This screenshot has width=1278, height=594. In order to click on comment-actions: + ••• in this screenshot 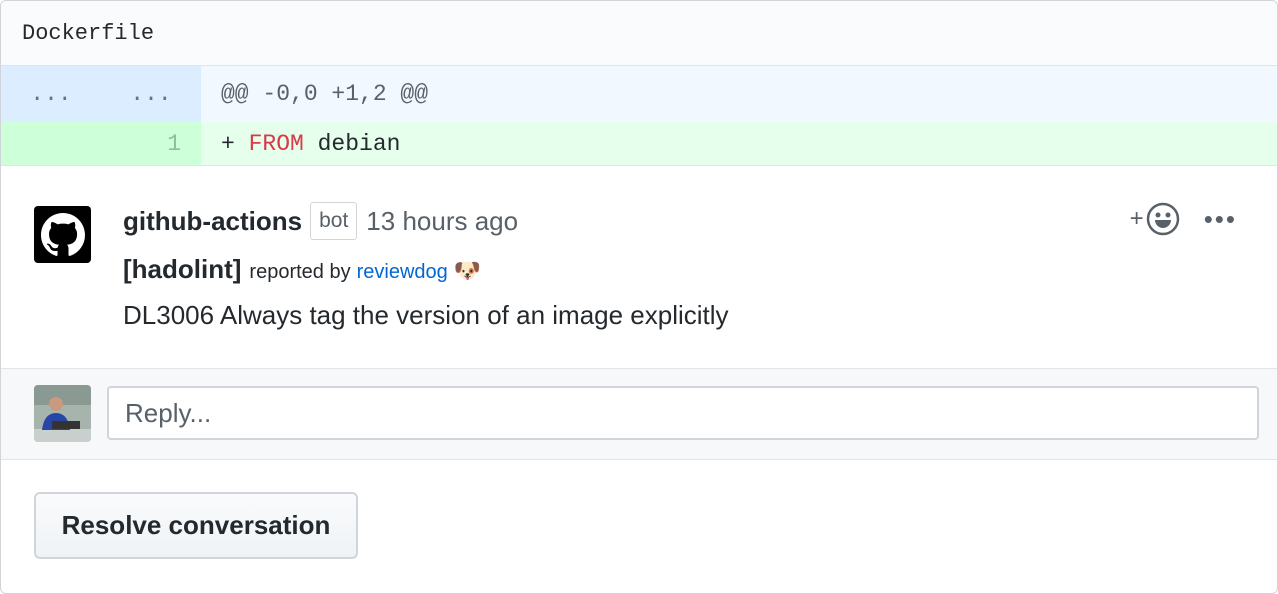, I will do `click(1183, 219)`.